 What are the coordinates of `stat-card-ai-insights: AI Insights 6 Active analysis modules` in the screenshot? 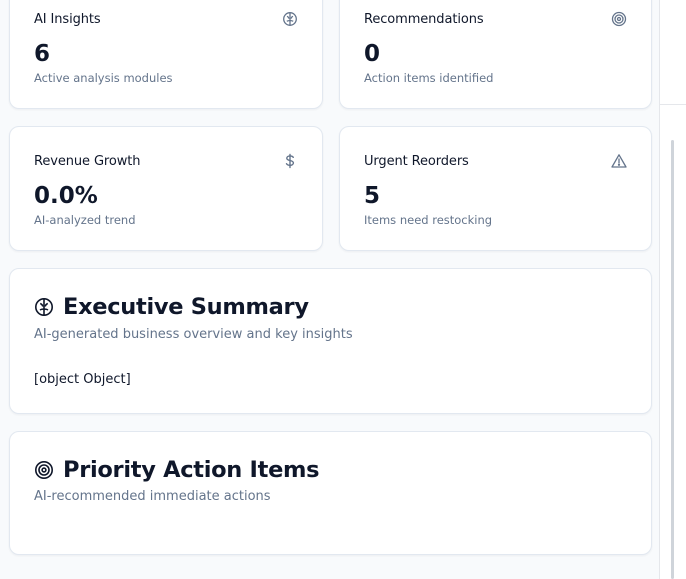 It's located at (166, 54).